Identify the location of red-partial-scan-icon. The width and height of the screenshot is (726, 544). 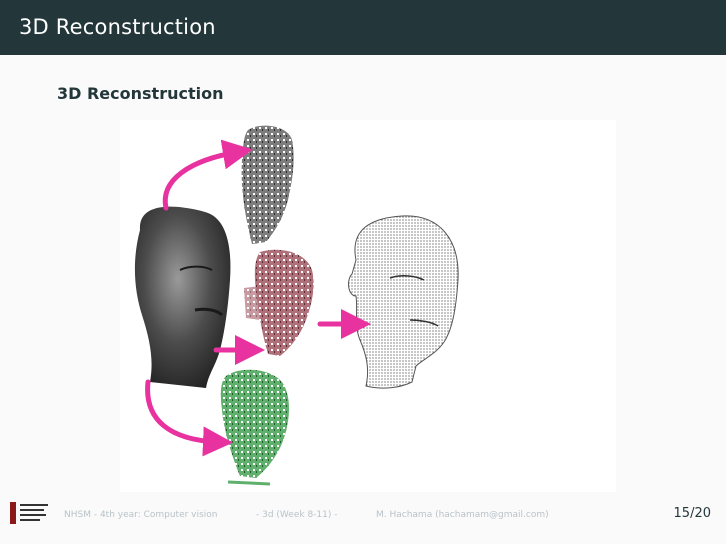
(279, 302).